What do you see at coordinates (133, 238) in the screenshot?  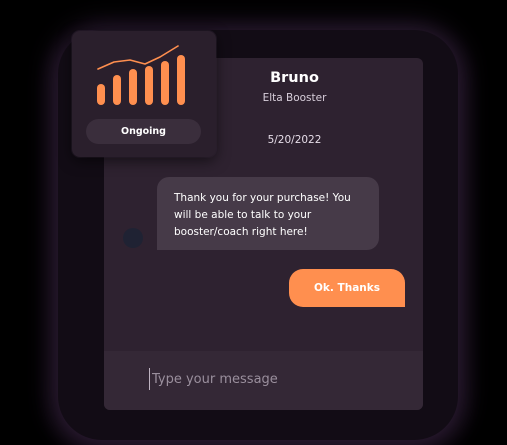 I see `sender-avatar` at bounding box center [133, 238].